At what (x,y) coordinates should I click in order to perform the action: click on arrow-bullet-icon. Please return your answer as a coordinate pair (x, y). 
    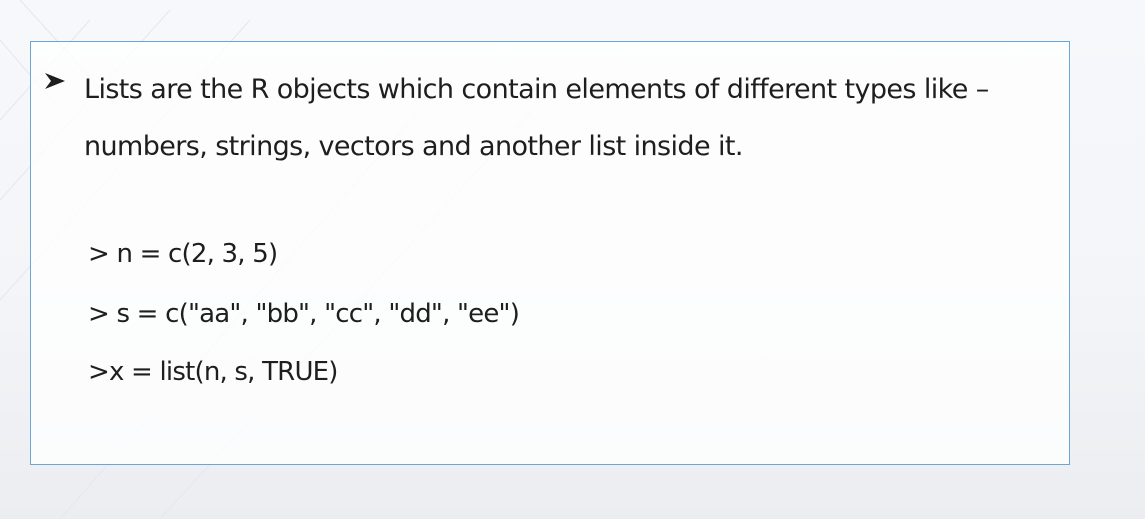
    Looking at the image, I should click on (55, 81).